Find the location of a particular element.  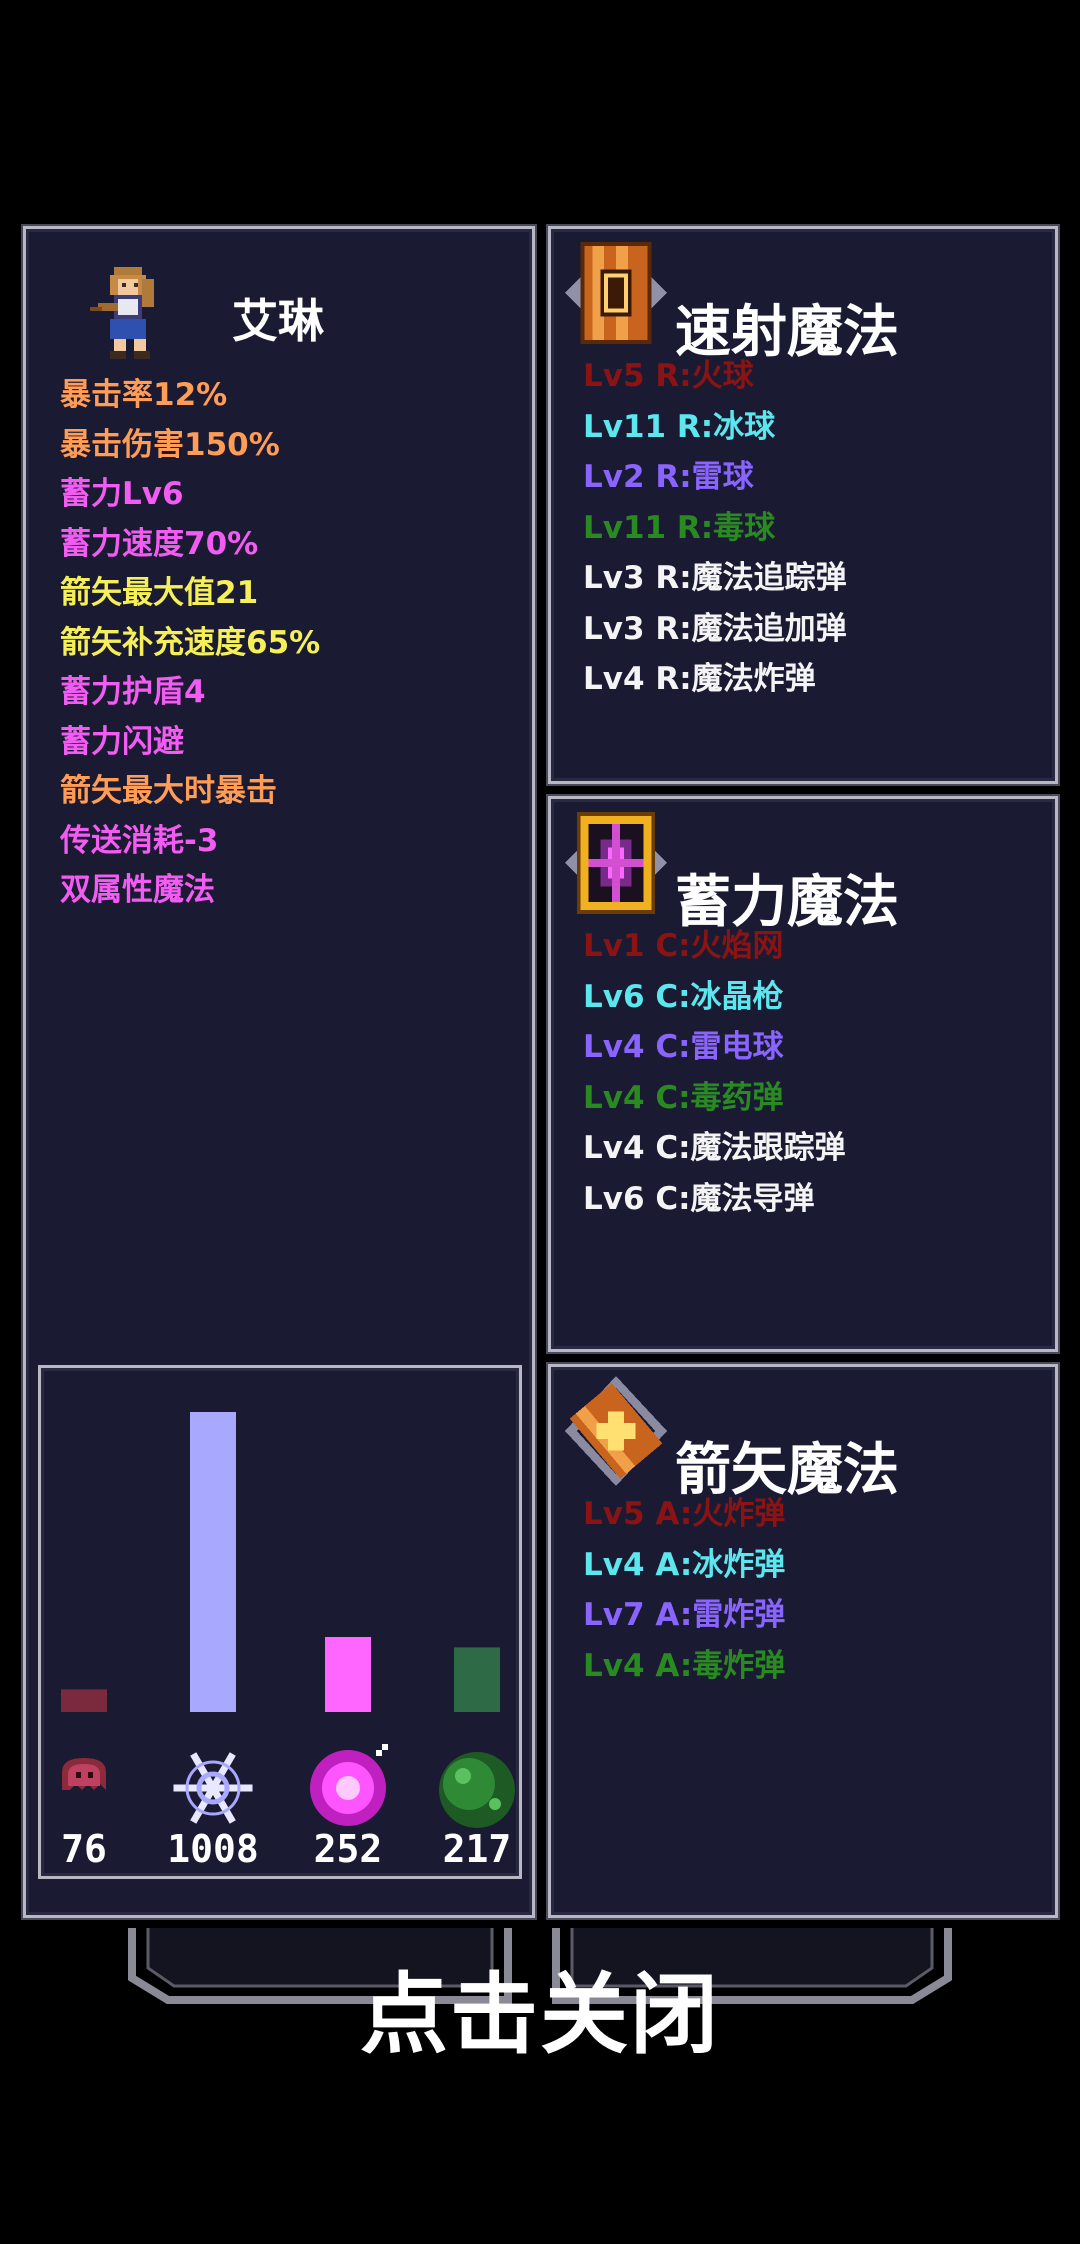

rapid-spell-item: Lv5 R:火球 is located at coordinates (668, 376).